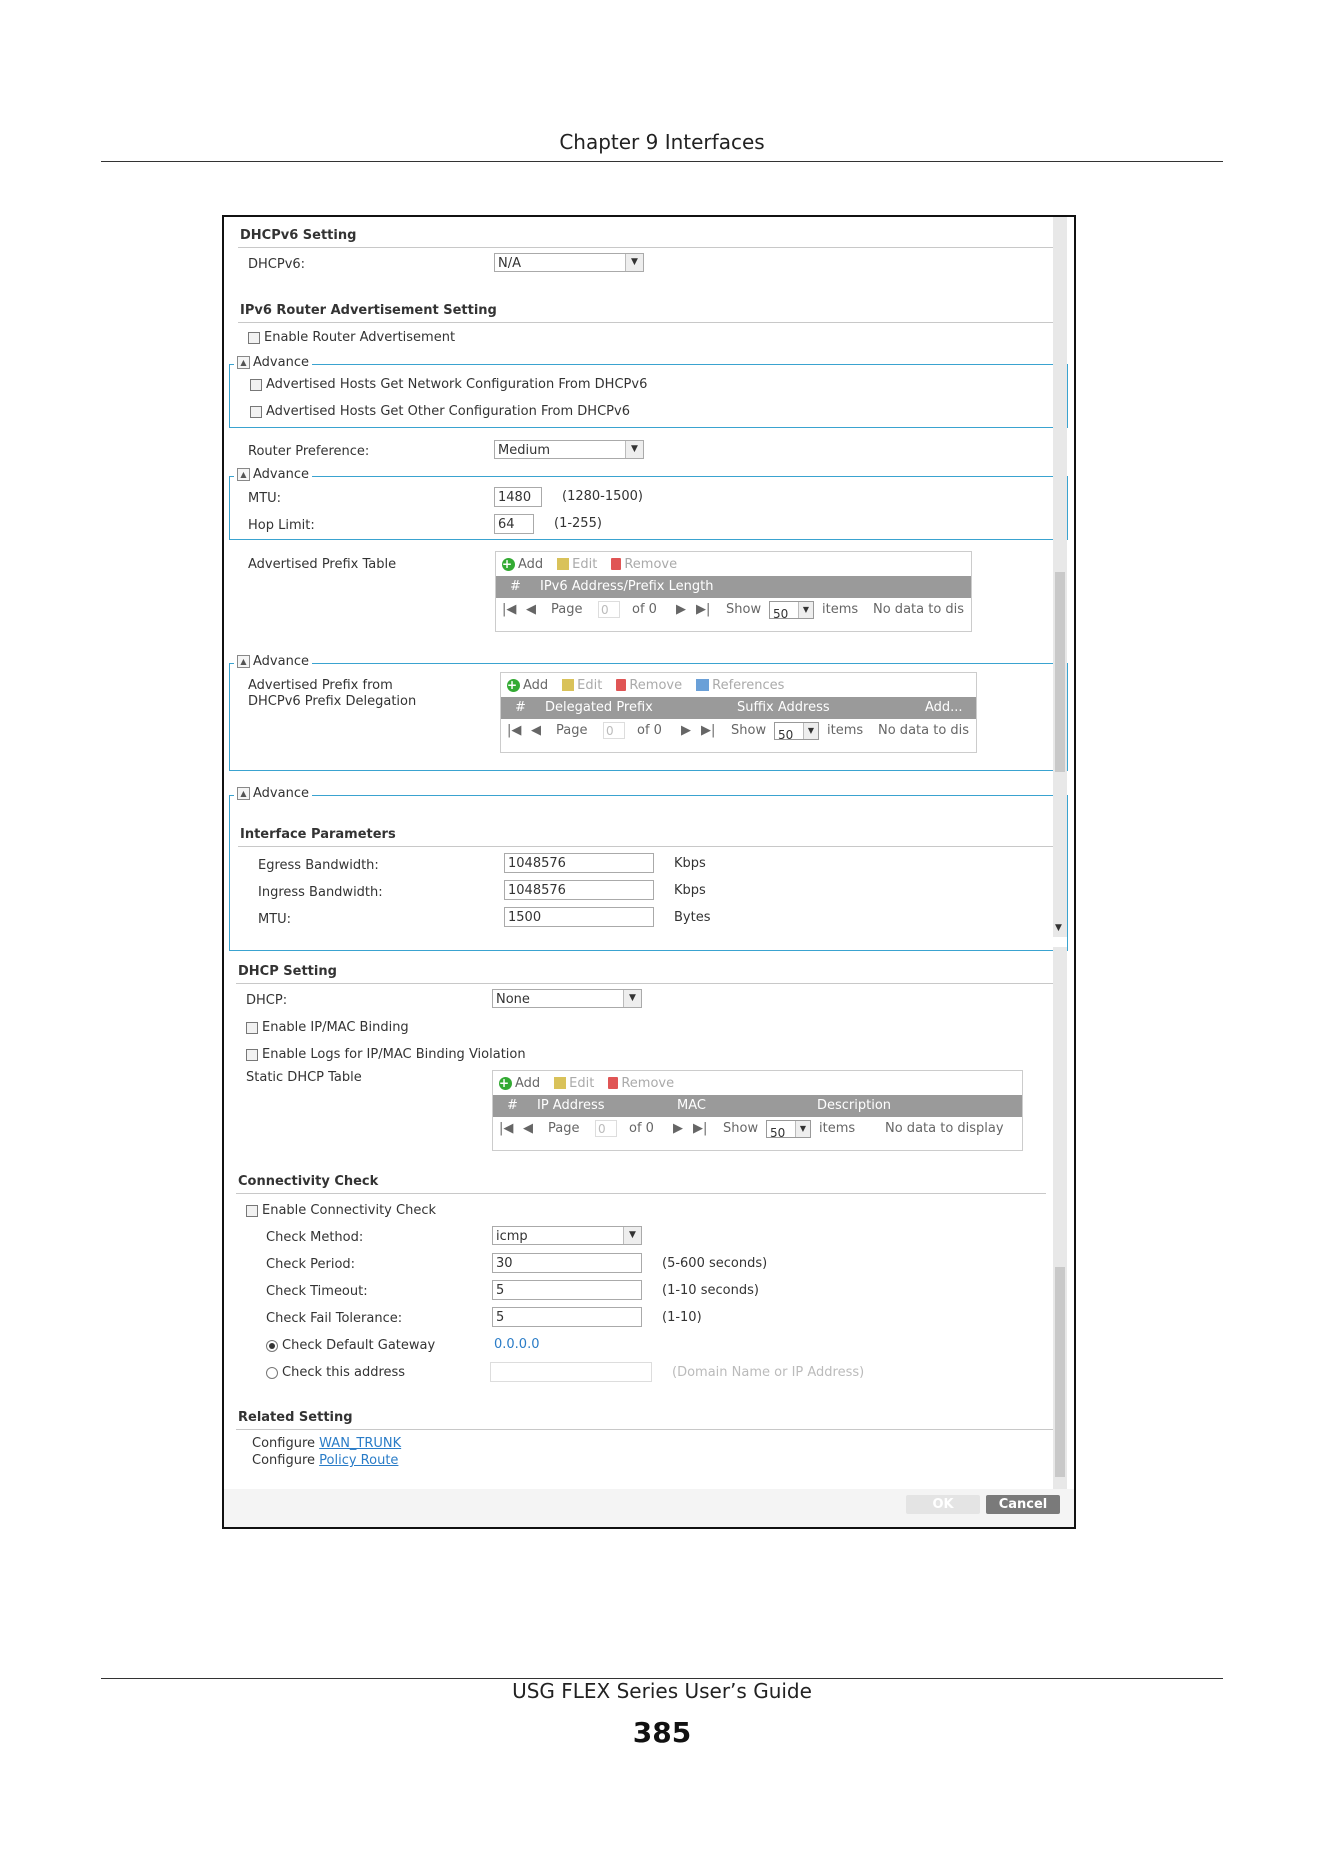 The image size is (1324, 1872). What do you see at coordinates (568, 685) in the screenshot?
I see `edit-icon` at bounding box center [568, 685].